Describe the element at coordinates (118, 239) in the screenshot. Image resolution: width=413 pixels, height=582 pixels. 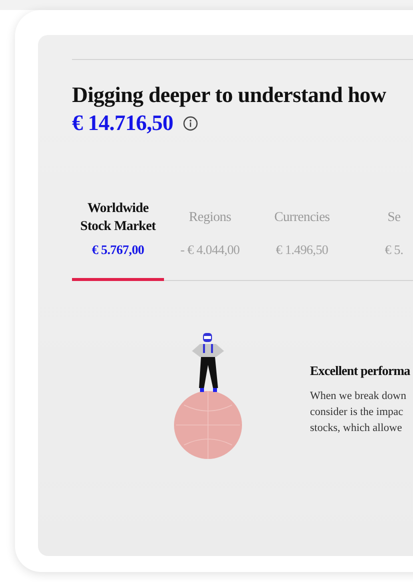
I see `tab: Worldwide Stock Market € 5.767,00` at that location.